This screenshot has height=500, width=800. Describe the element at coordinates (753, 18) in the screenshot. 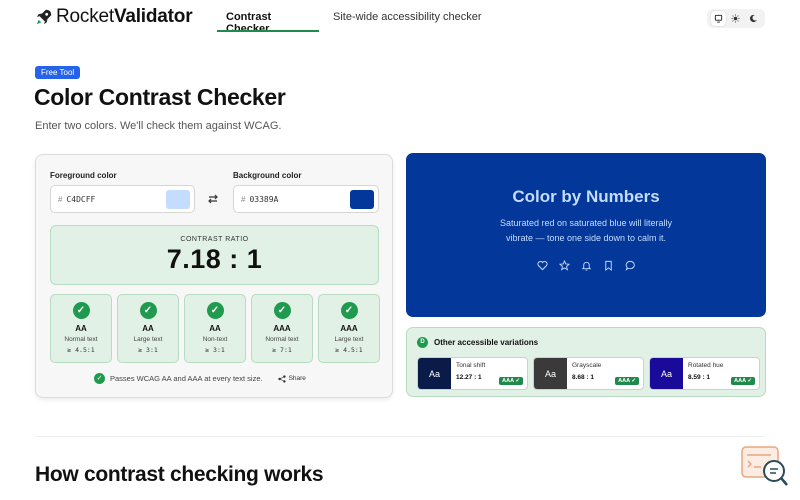

I see `moon-icon` at that location.